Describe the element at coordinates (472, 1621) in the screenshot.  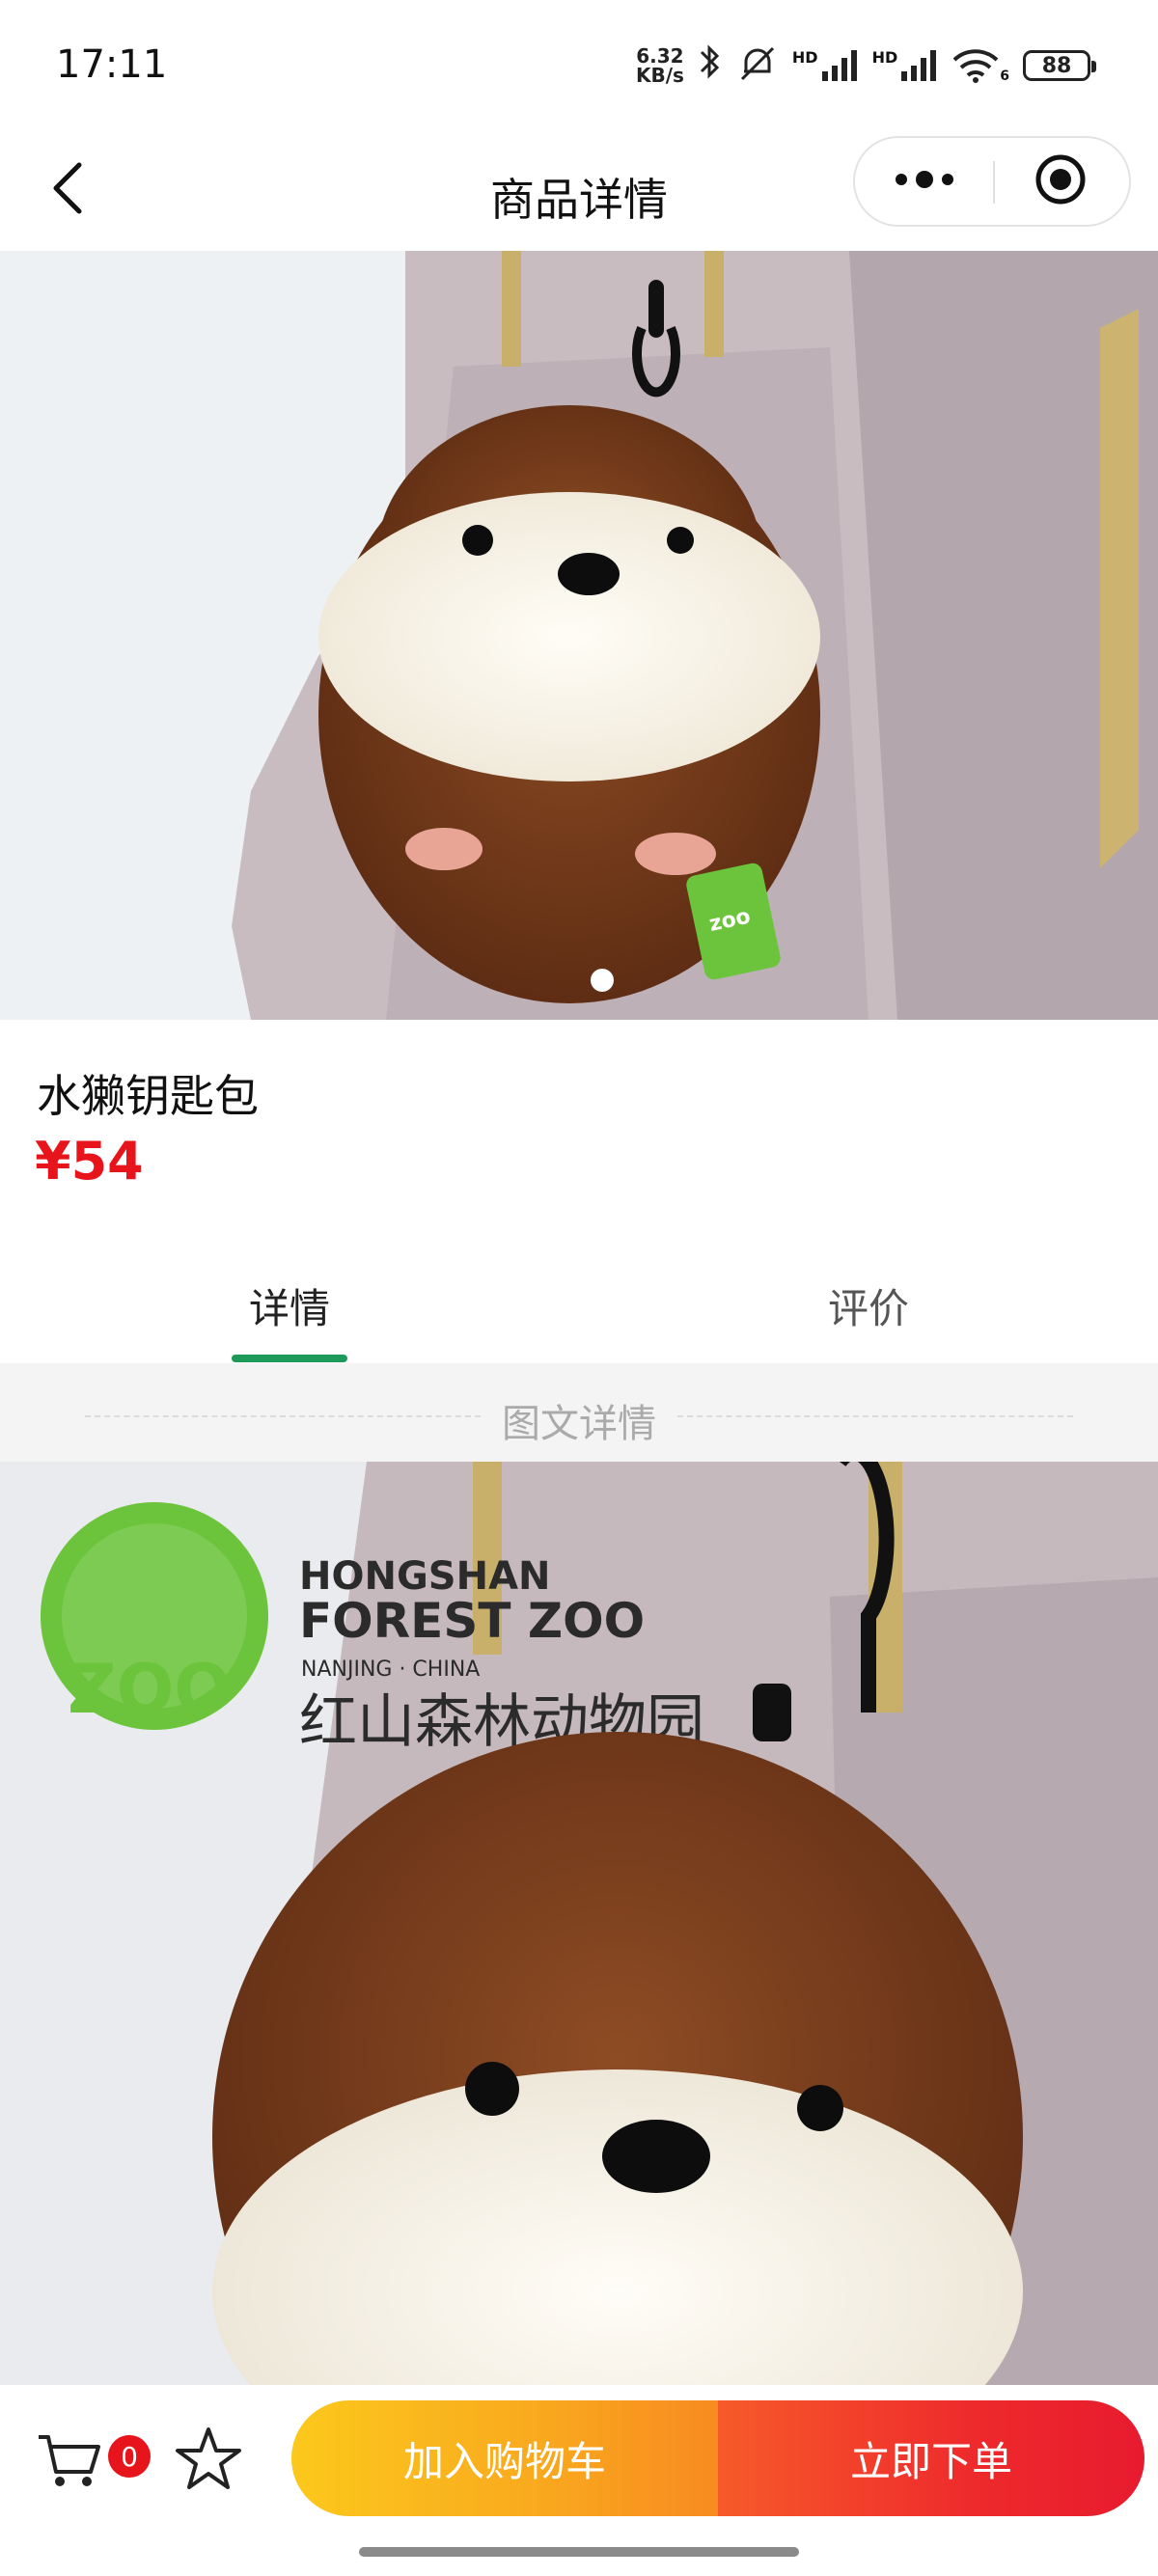
I see `logo-title-2: FOREST ZOO` at that location.